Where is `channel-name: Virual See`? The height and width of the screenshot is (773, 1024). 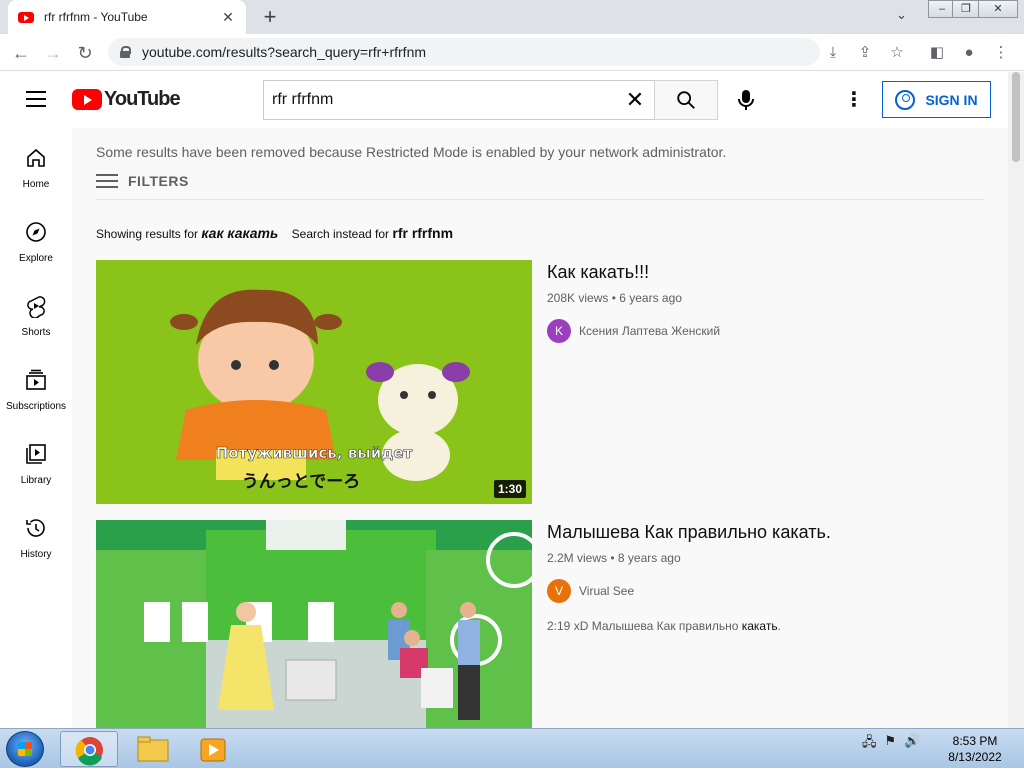
channel-name: Virual See is located at coordinates (606, 591).